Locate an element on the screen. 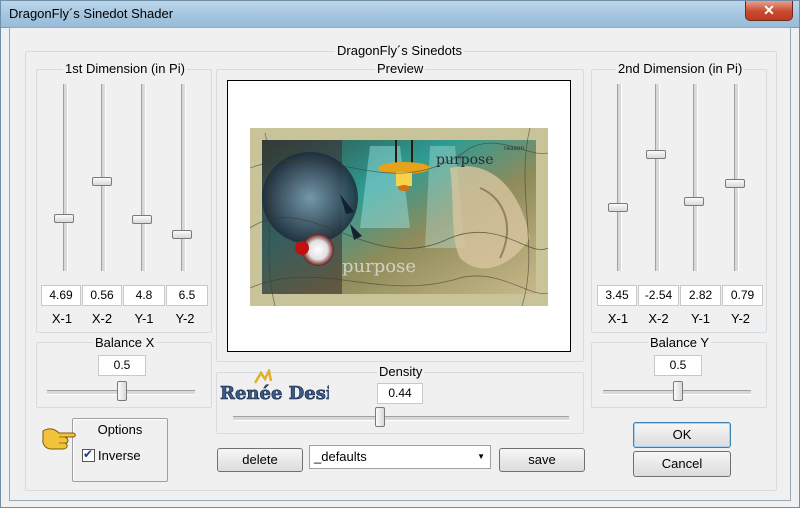 The height and width of the screenshot is (508, 800). watermark-logo: Renée Design is located at coordinates (274, 386).